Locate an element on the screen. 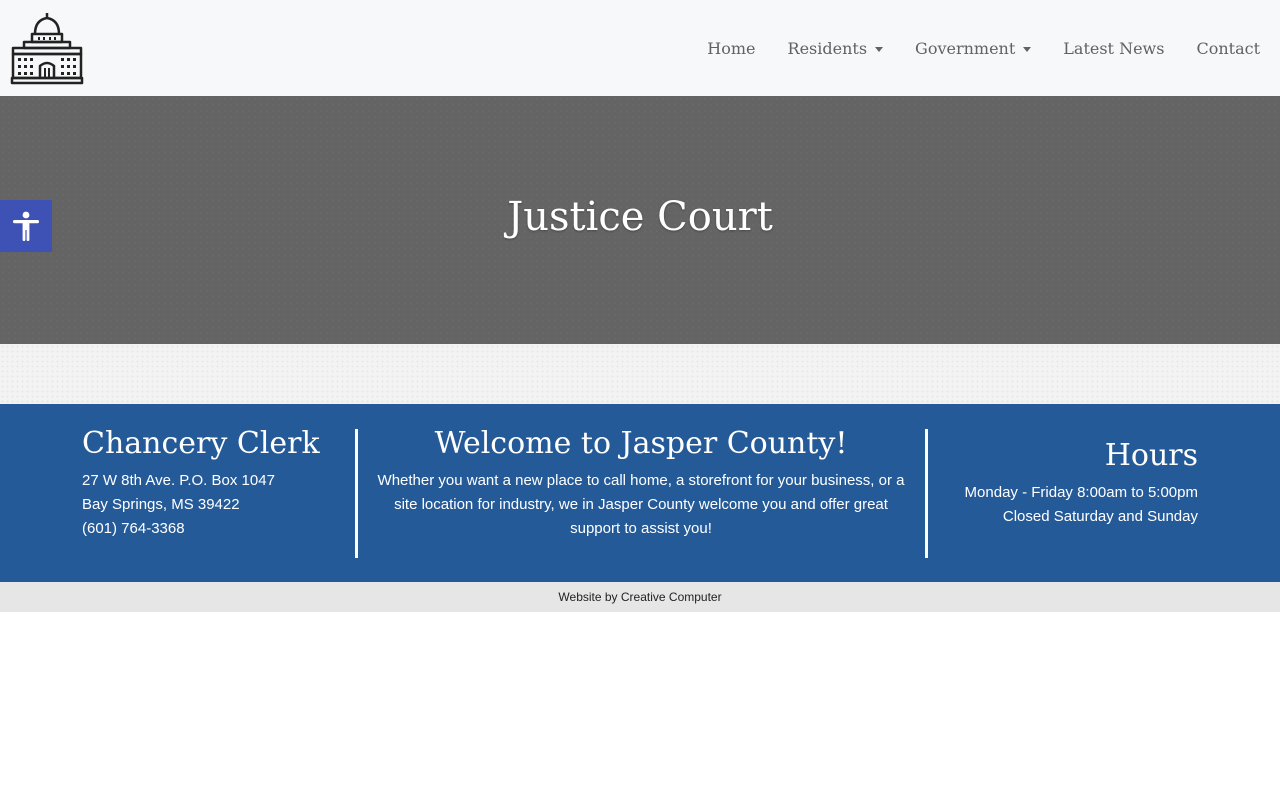  nav-government: Government is located at coordinates (973, 48).